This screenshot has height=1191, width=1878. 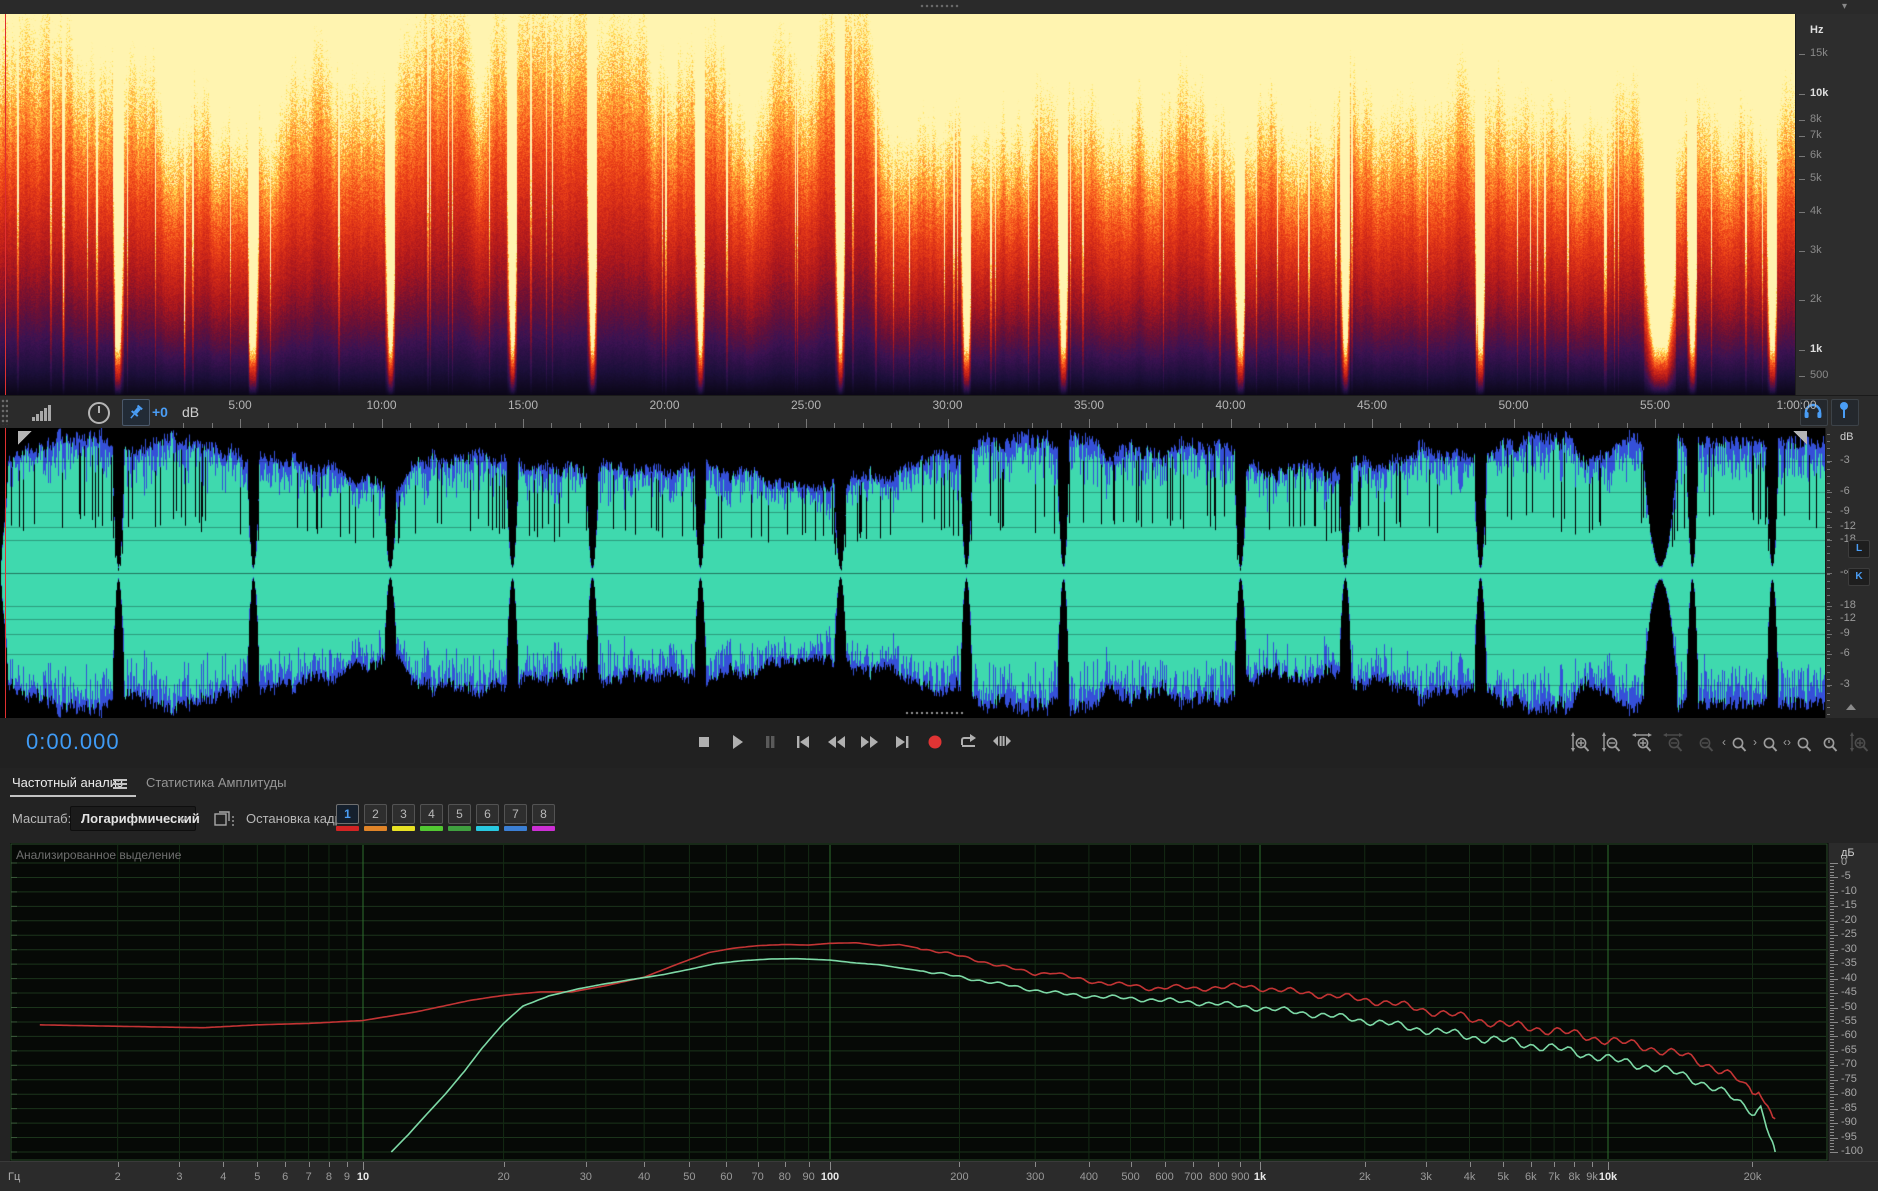 What do you see at coordinates (1844, 6) in the screenshot?
I see `panel-menu-icon: ▾` at bounding box center [1844, 6].